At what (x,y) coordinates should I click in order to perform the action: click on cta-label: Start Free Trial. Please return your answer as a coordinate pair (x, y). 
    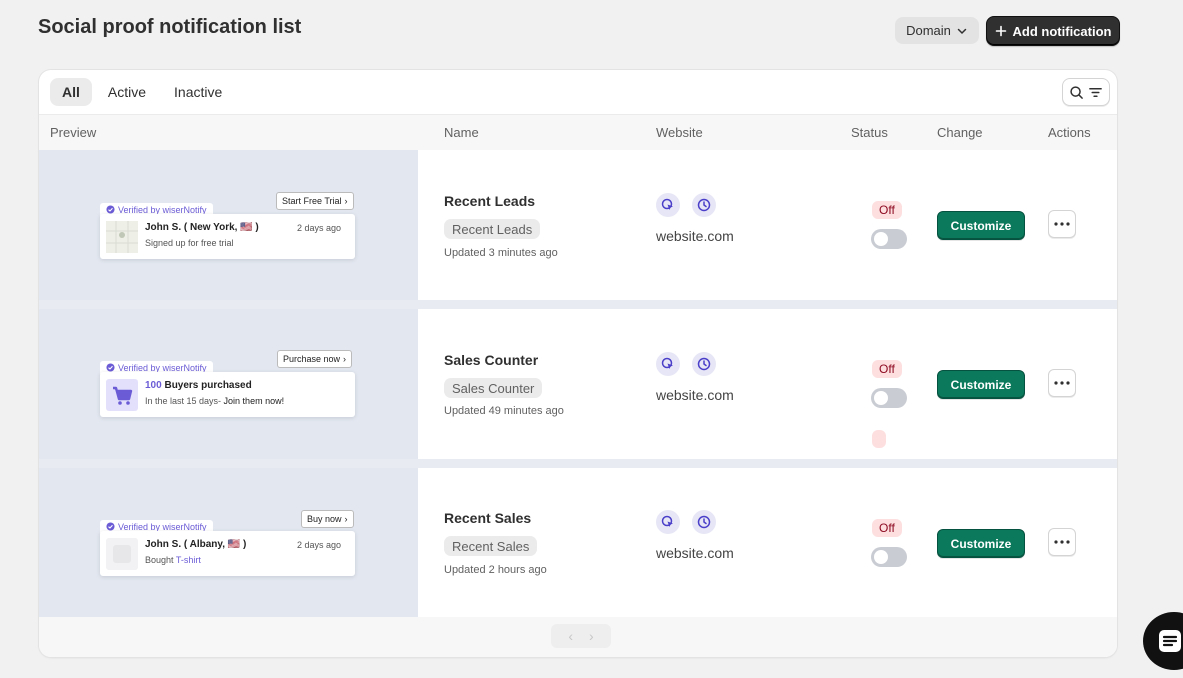
    Looking at the image, I should click on (312, 201).